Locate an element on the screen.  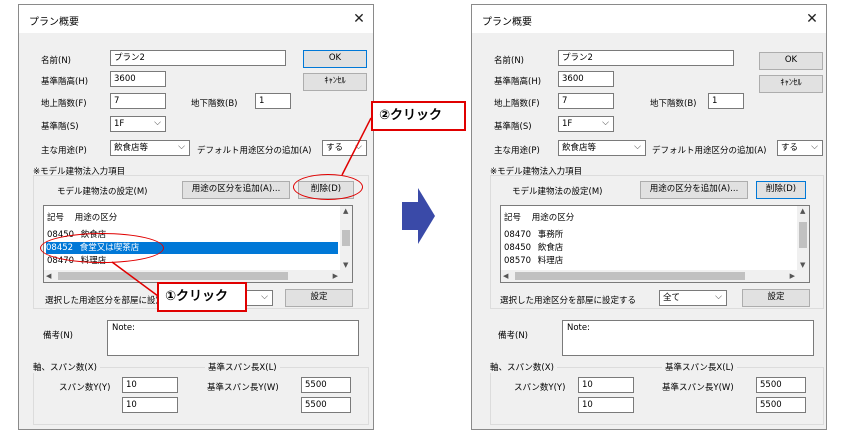
callout-delete: ②クリック is located at coordinates (418, 116).